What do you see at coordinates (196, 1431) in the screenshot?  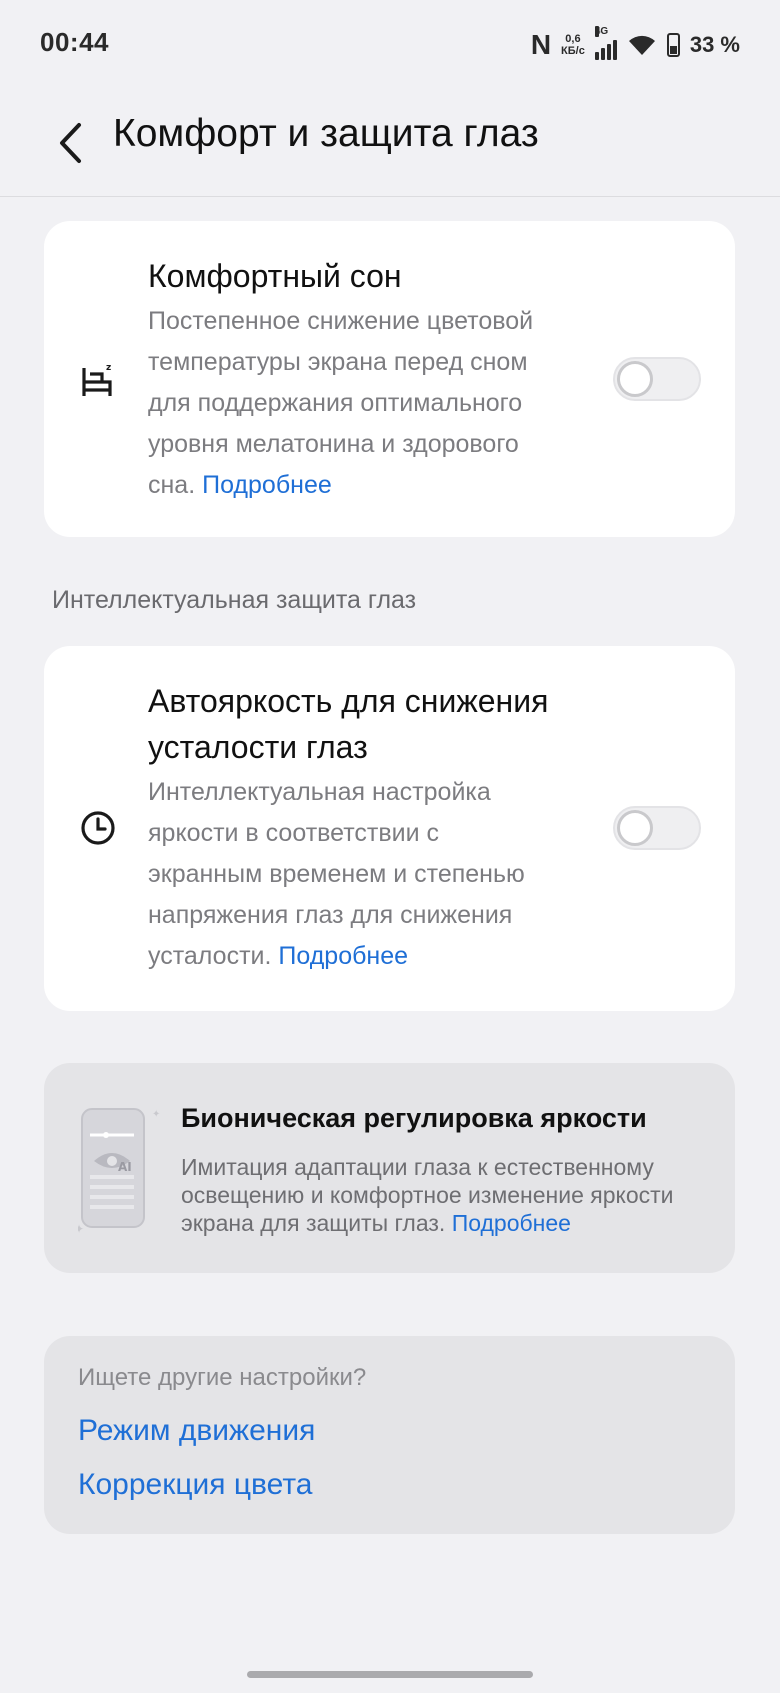 I see `motion-mode-link: Режим движения` at bounding box center [196, 1431].